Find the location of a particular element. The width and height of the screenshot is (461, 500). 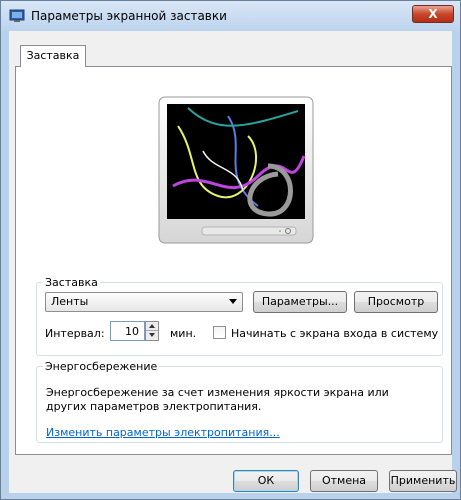

interval-stepper is located at coordinates (152, 331).